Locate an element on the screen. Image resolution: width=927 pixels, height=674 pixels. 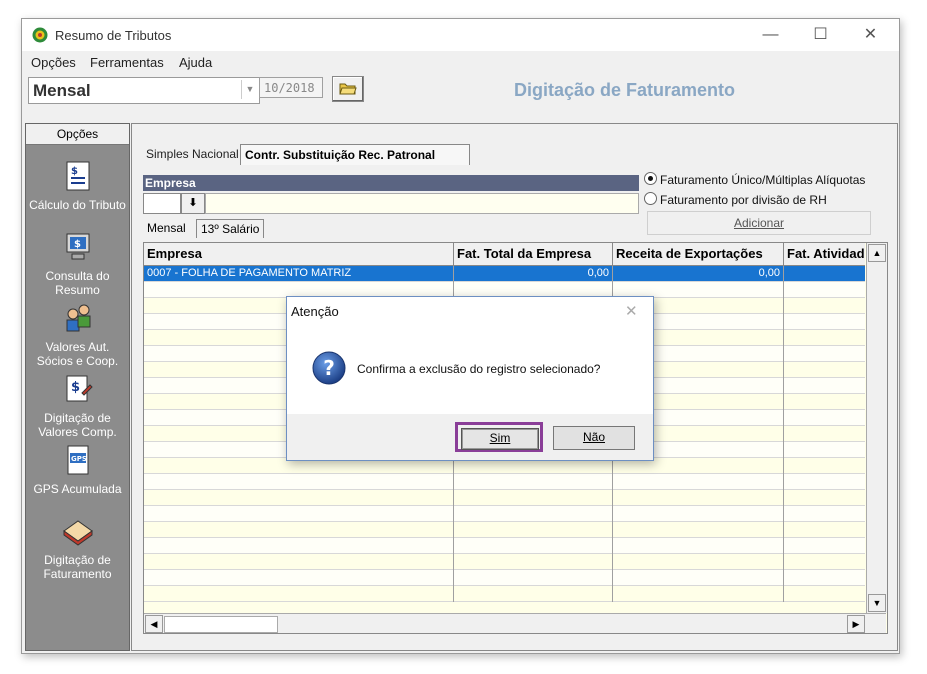
calculator-doc-icon: $ is located at coordinates (78, 176).